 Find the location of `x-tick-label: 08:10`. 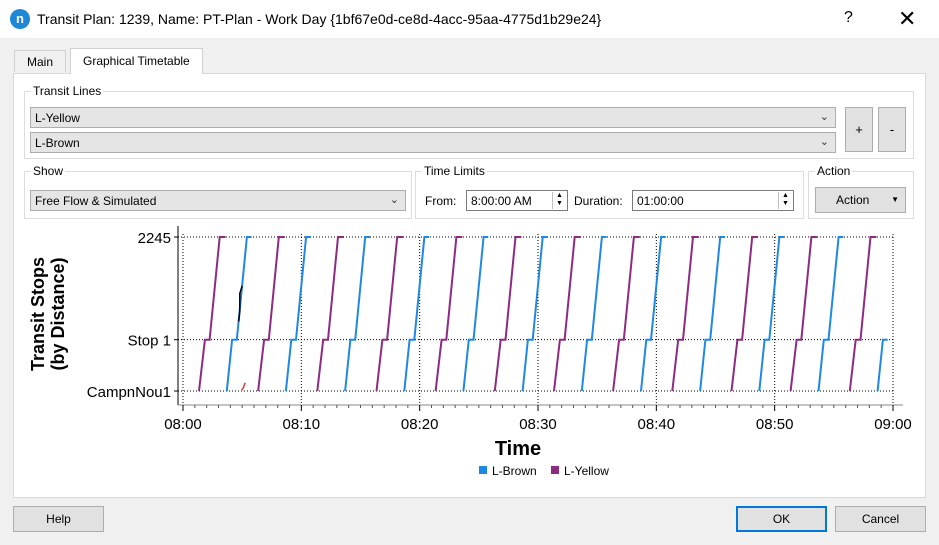

x-tick-label: 08:10 is located at coordinates (302, 424).